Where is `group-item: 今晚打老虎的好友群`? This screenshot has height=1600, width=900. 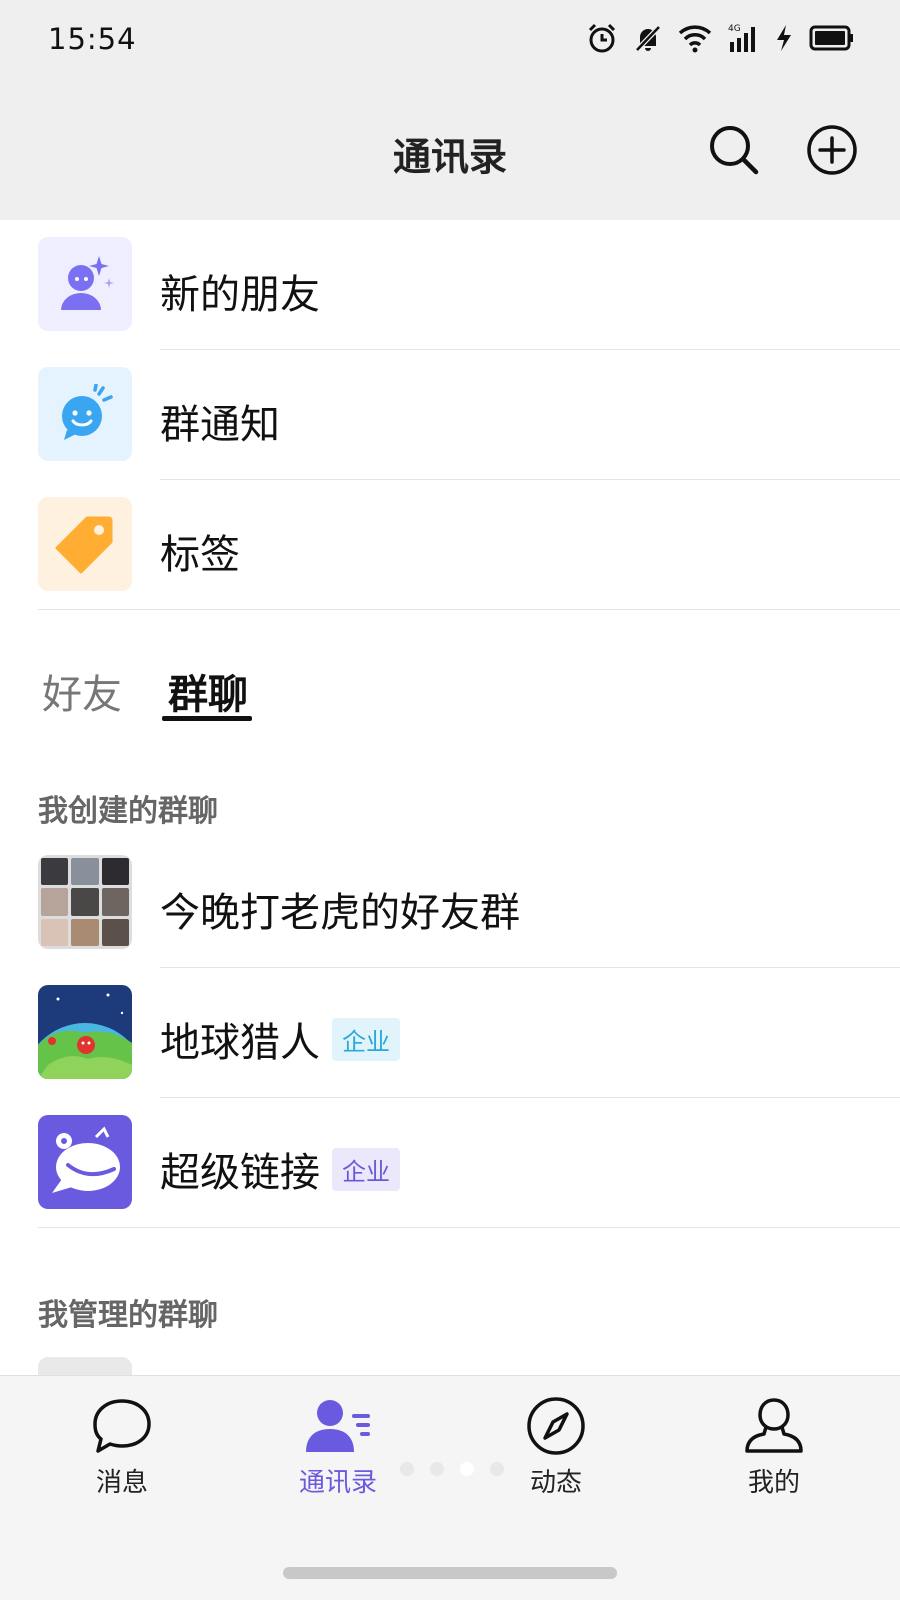 group-item: 今晚打老虎的好友群 is located at coordinates (450, 903).